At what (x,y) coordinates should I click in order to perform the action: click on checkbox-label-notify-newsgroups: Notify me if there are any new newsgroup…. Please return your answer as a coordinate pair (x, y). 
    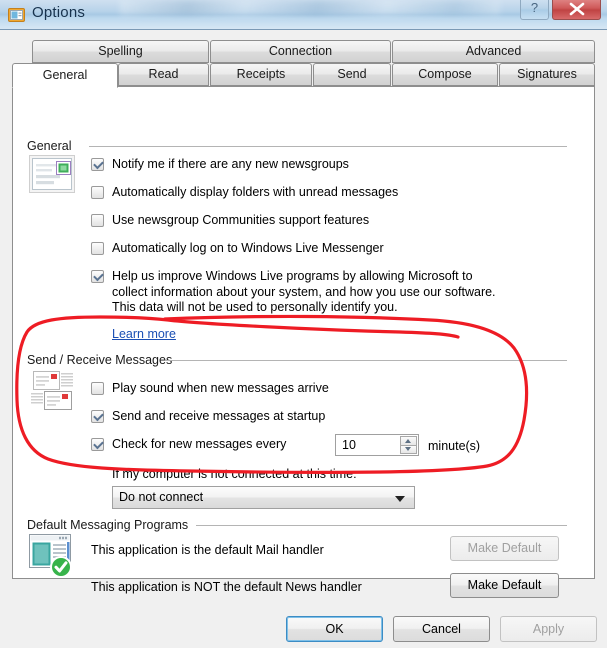
    Looking at the image, I should click on (230, 164).